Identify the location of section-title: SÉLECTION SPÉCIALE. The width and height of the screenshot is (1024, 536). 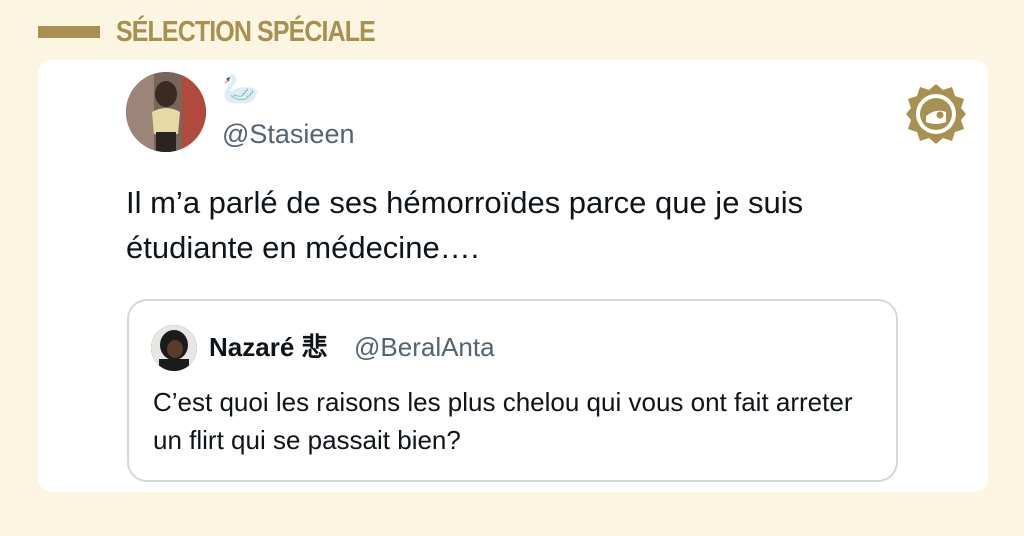
(246, 31).